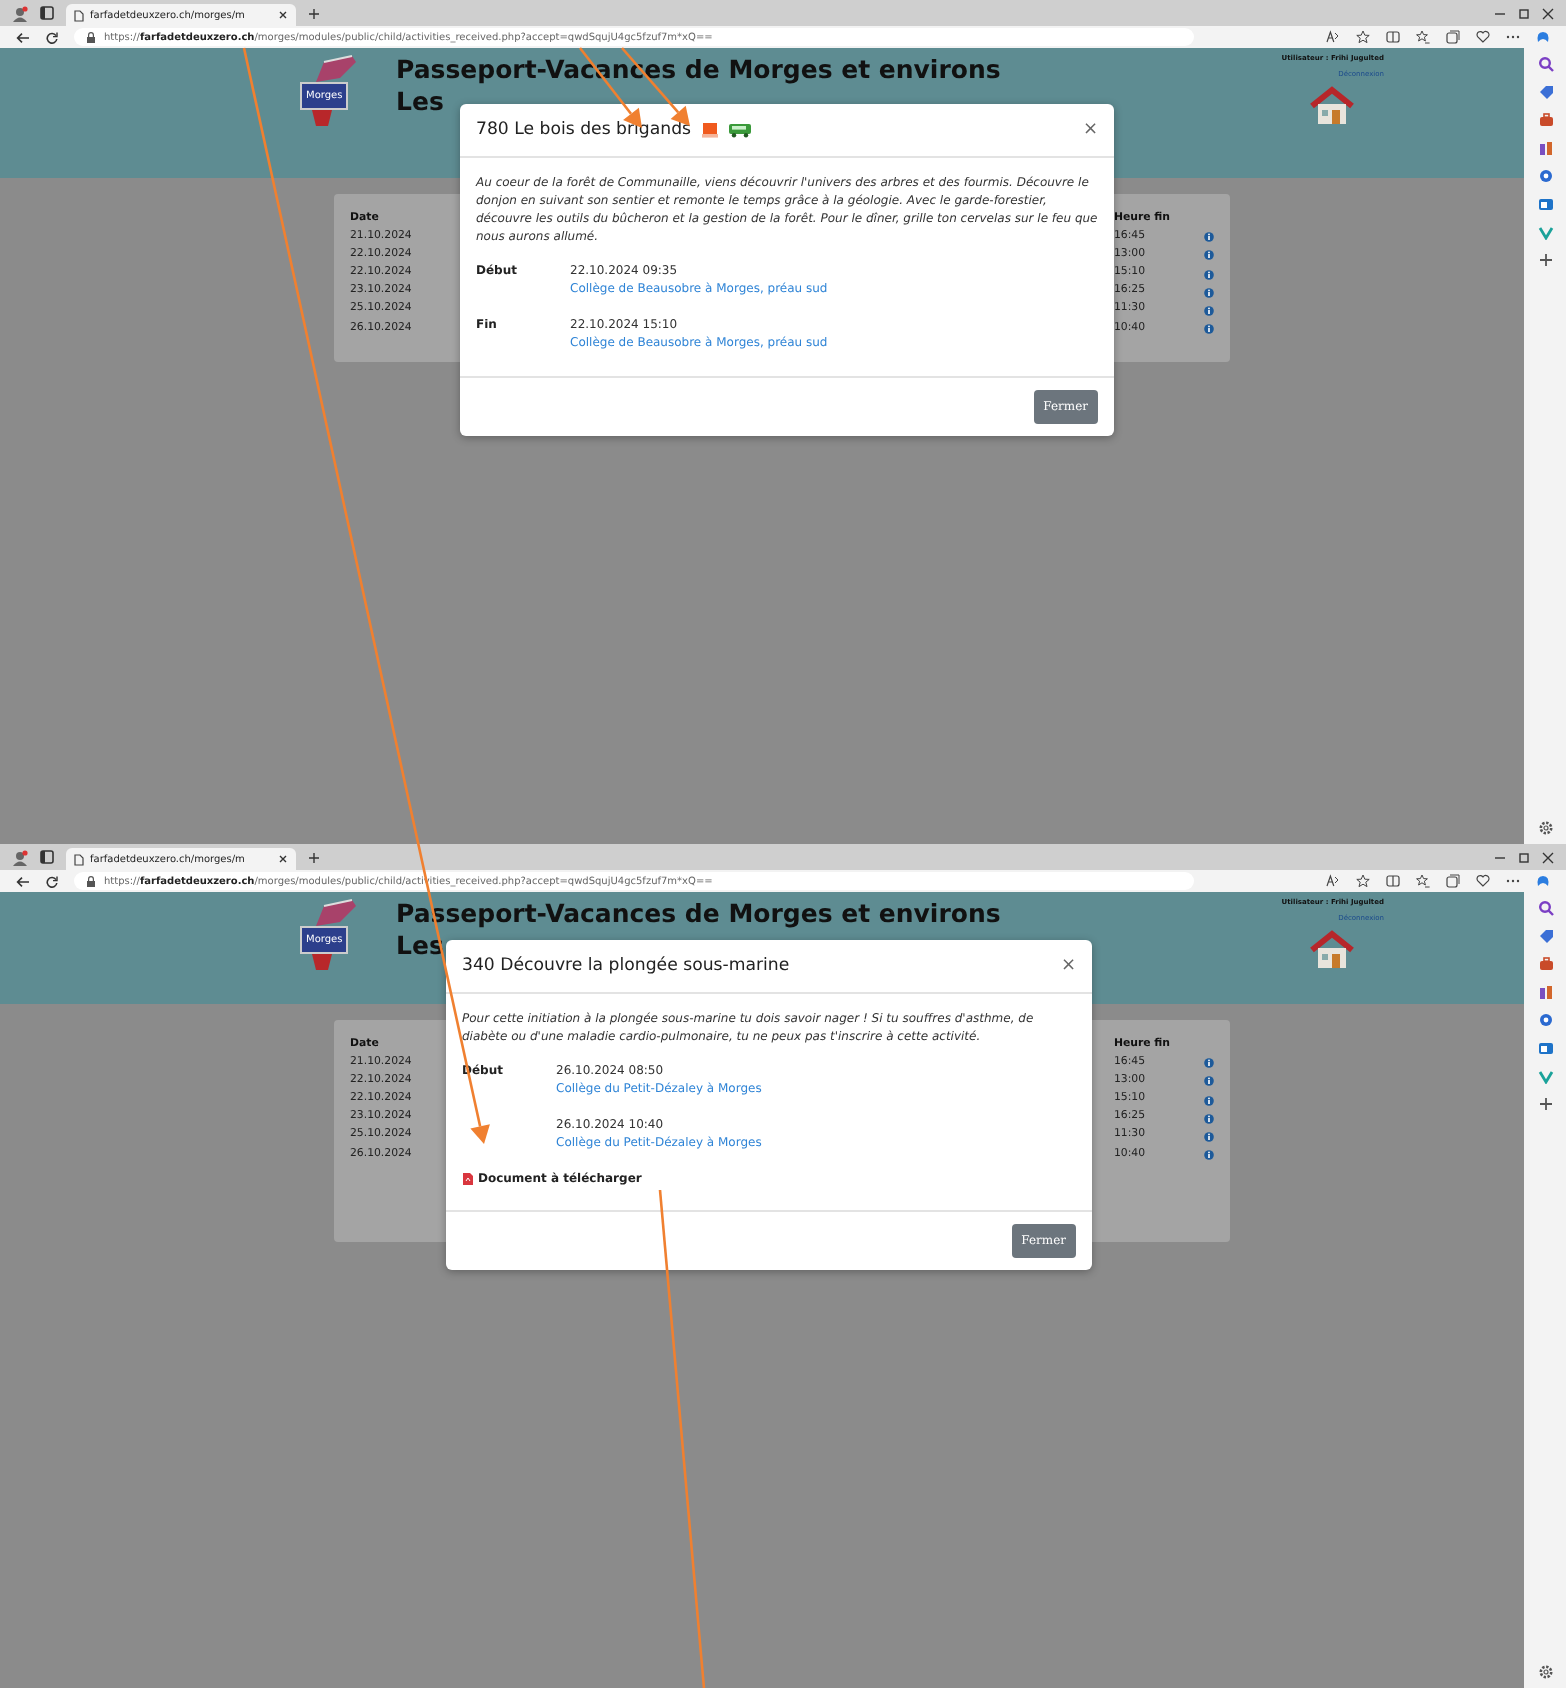 This screenshot has height=1688, width=1566. Describe the element at coordinates (626, 966) in the screenshot. I see `modal-title: 340 Découvre la plongée sous-marine` at that location.